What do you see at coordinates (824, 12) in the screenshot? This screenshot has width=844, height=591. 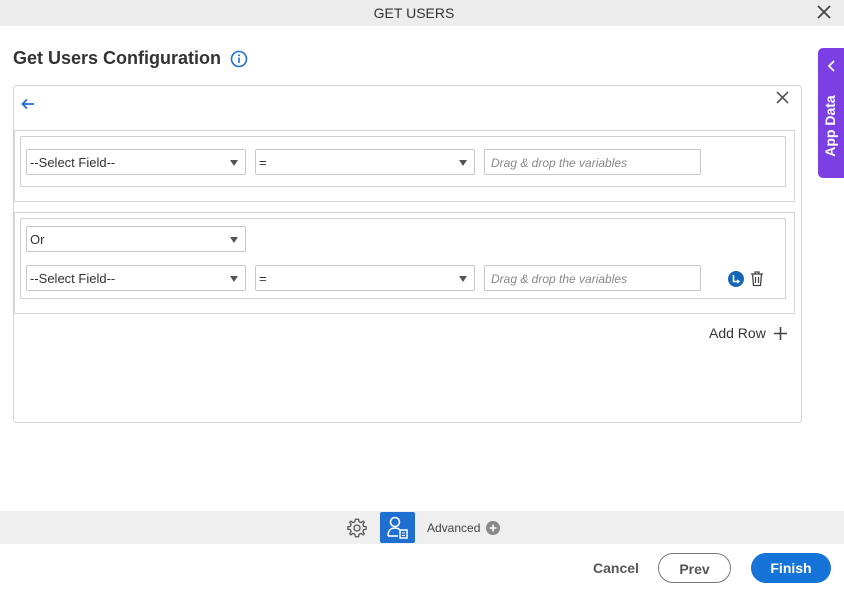 I see `close-window-icon` at bounding box center [824, 12].